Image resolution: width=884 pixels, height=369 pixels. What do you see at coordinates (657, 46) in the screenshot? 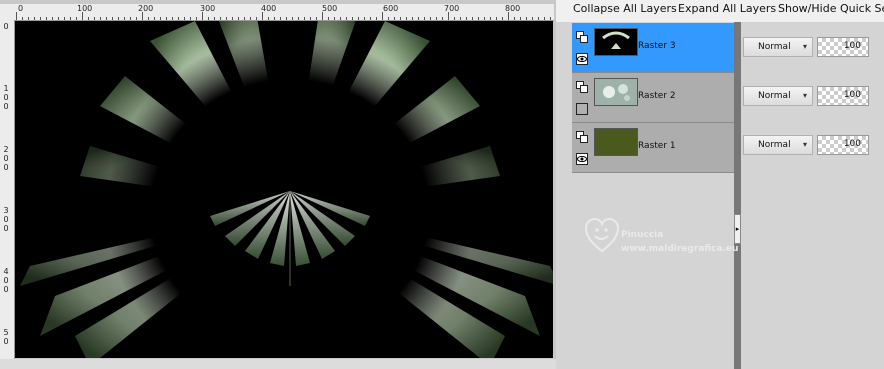
I see `layer-name: Raster 3` at bounding box center [657, 46].